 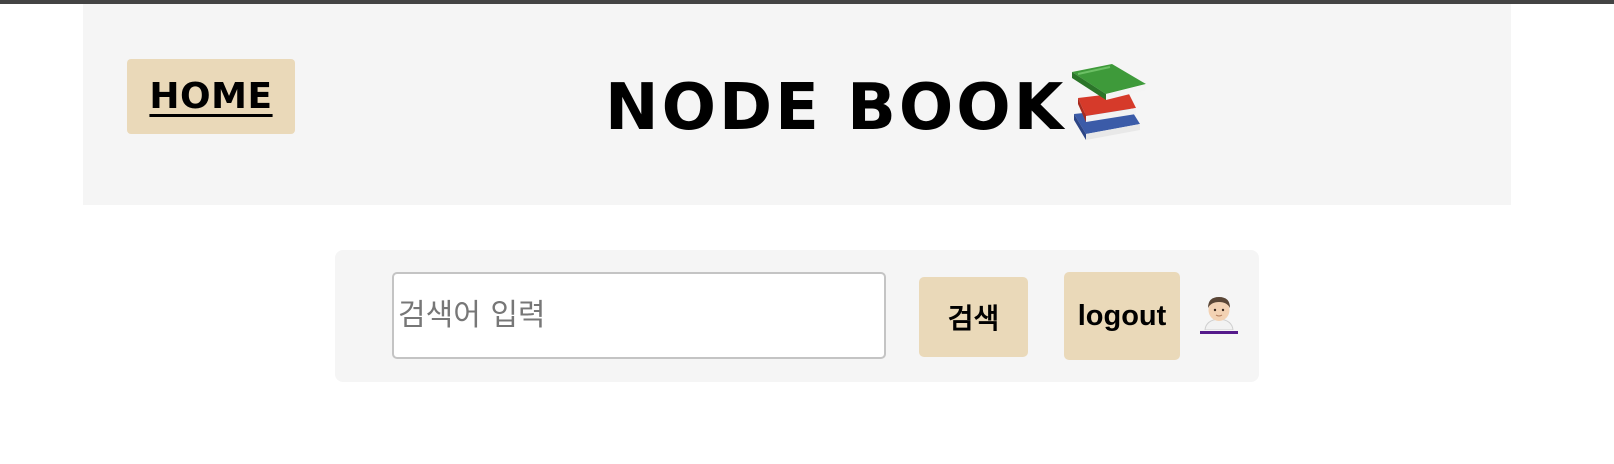 I want to click on title-group: NODE BOOK, so click(x=876, y=96).